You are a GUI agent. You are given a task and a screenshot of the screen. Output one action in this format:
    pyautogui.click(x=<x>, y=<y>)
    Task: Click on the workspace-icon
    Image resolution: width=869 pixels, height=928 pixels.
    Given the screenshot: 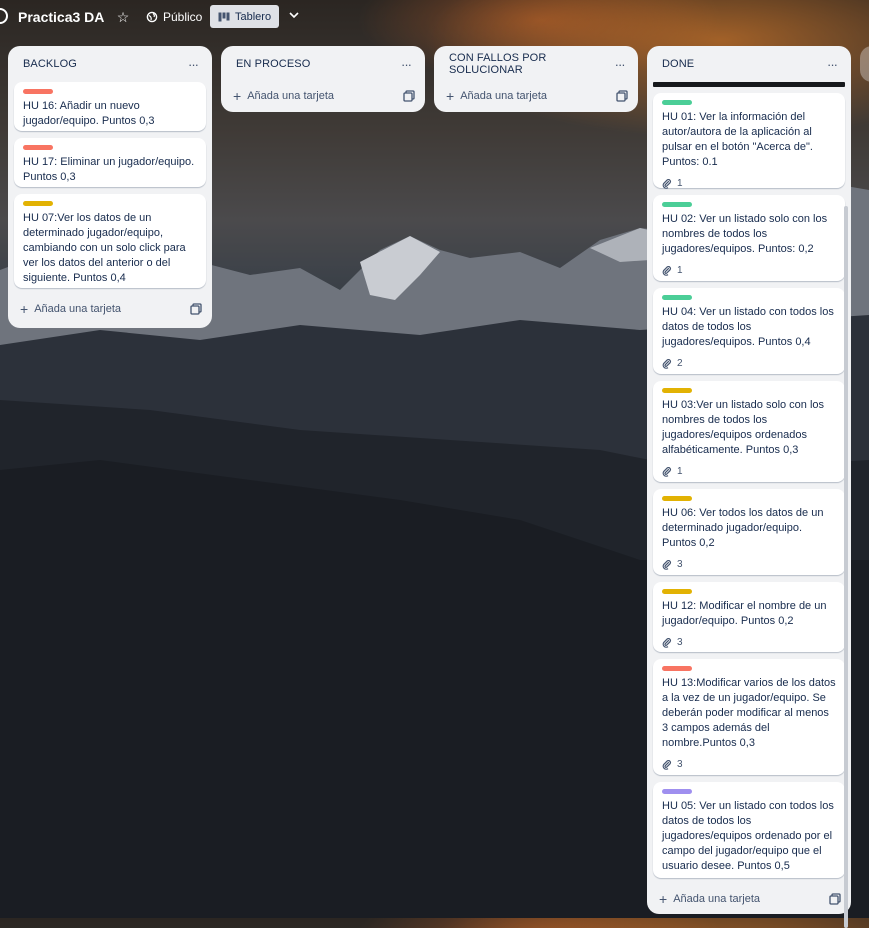 What is the action you would take?
    pyautogui.click(x=4, y=16)
    